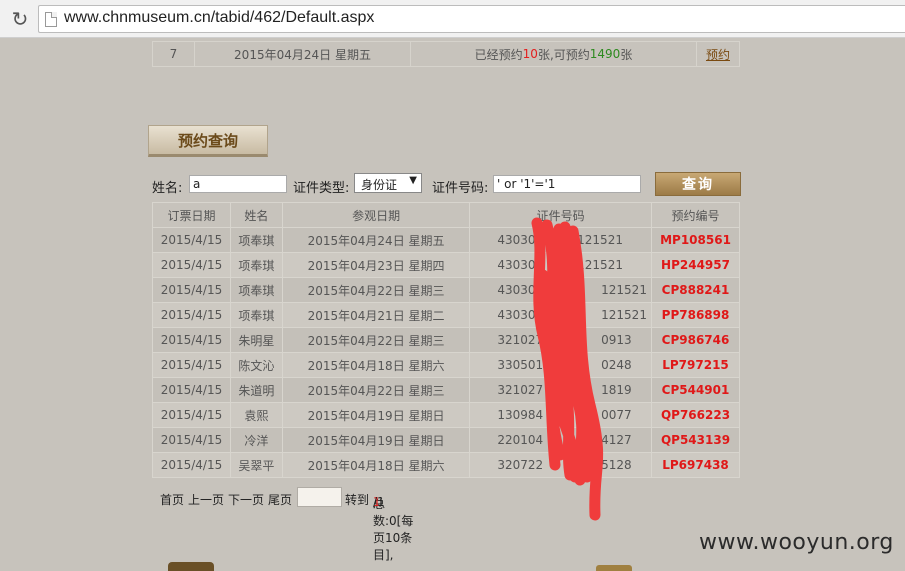 This screenshot has height=571, width=905. I want to click on reservation-code-cell: CP544901, so click(695, 390).